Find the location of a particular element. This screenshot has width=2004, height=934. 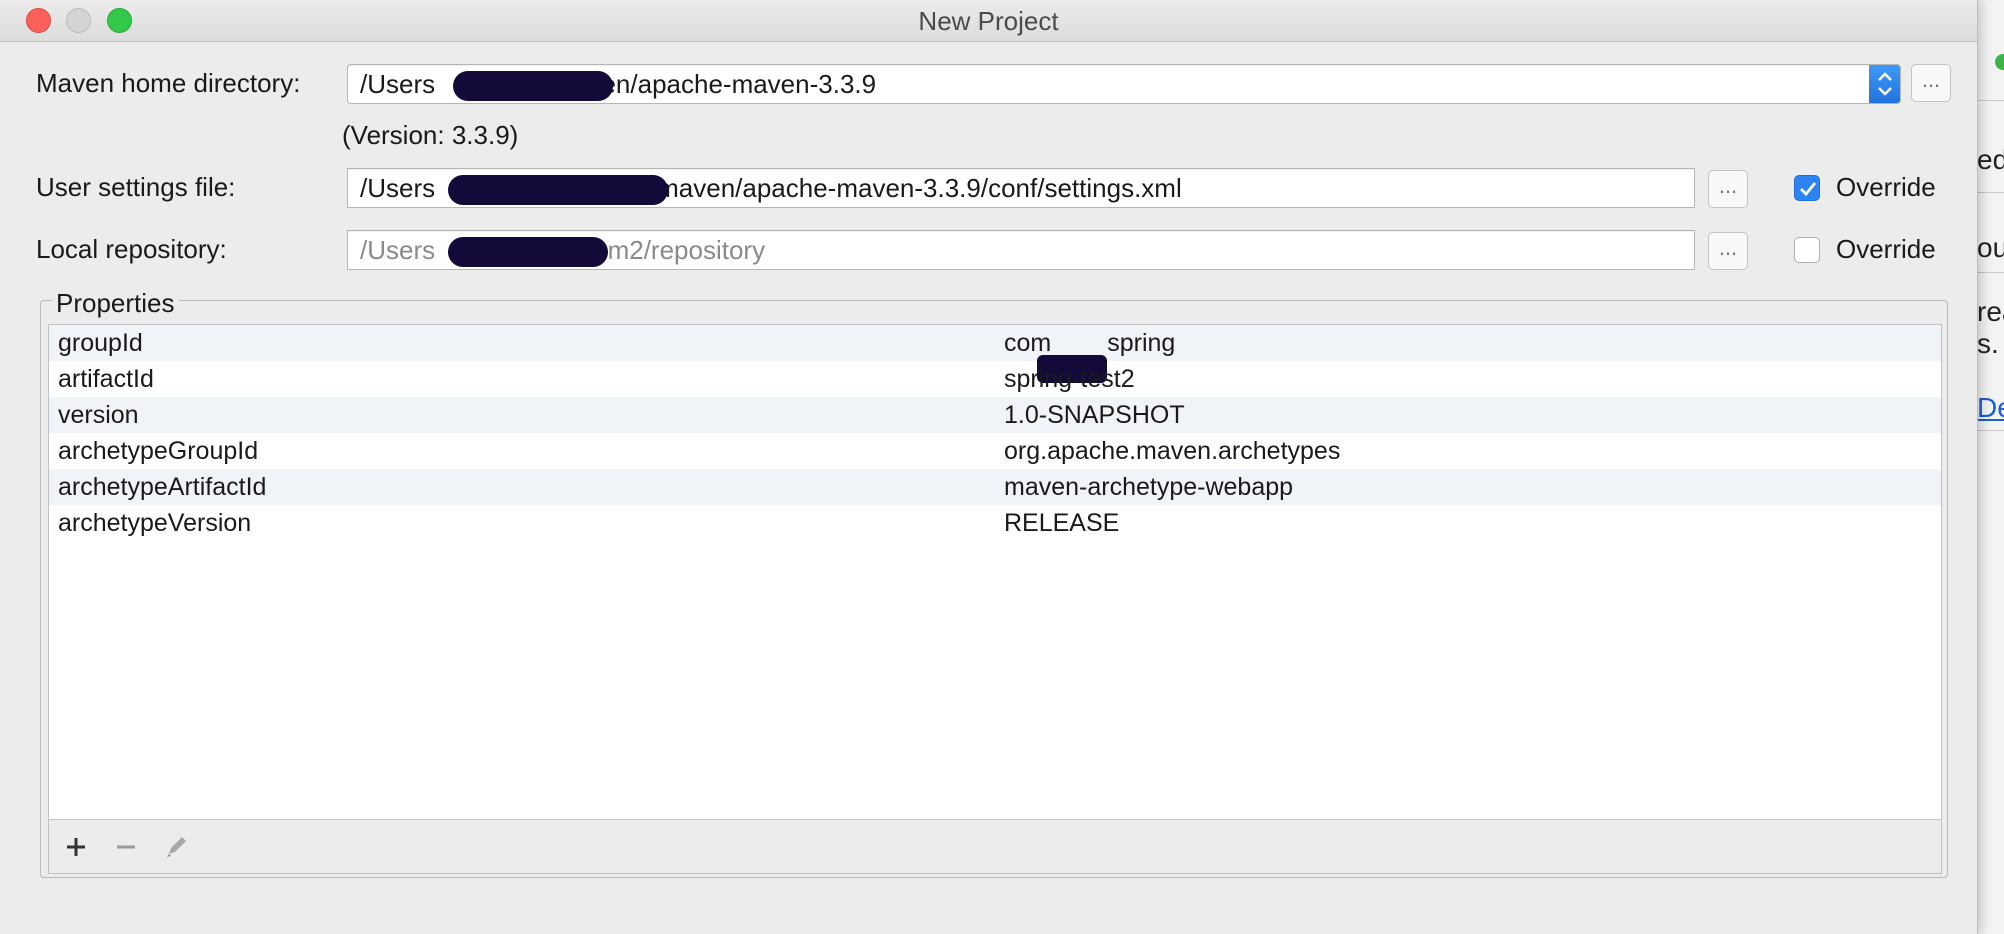

combo-arrow-button is located at coordinates (1884, 84).